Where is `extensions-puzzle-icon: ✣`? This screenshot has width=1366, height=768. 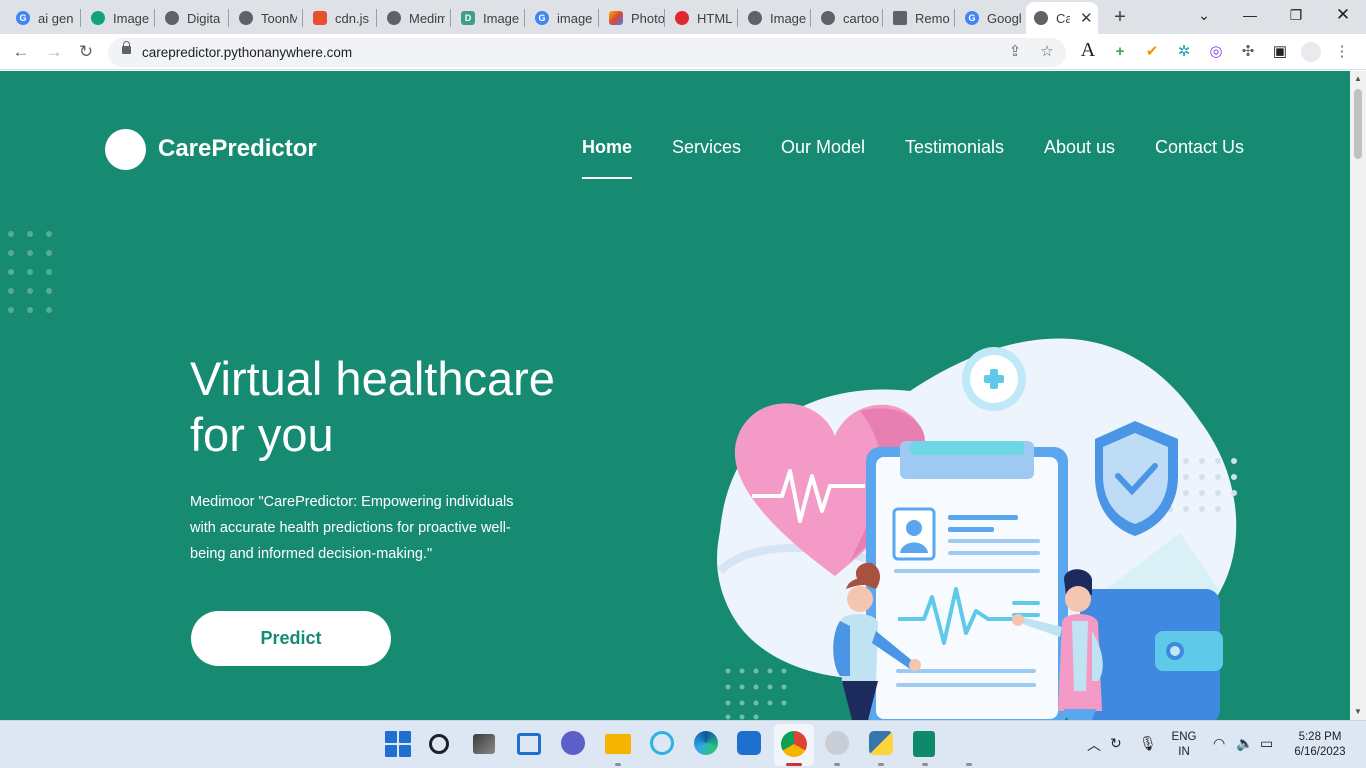 extensions-puzzle-icon: ✣ is located at coordinates (1248, 52).